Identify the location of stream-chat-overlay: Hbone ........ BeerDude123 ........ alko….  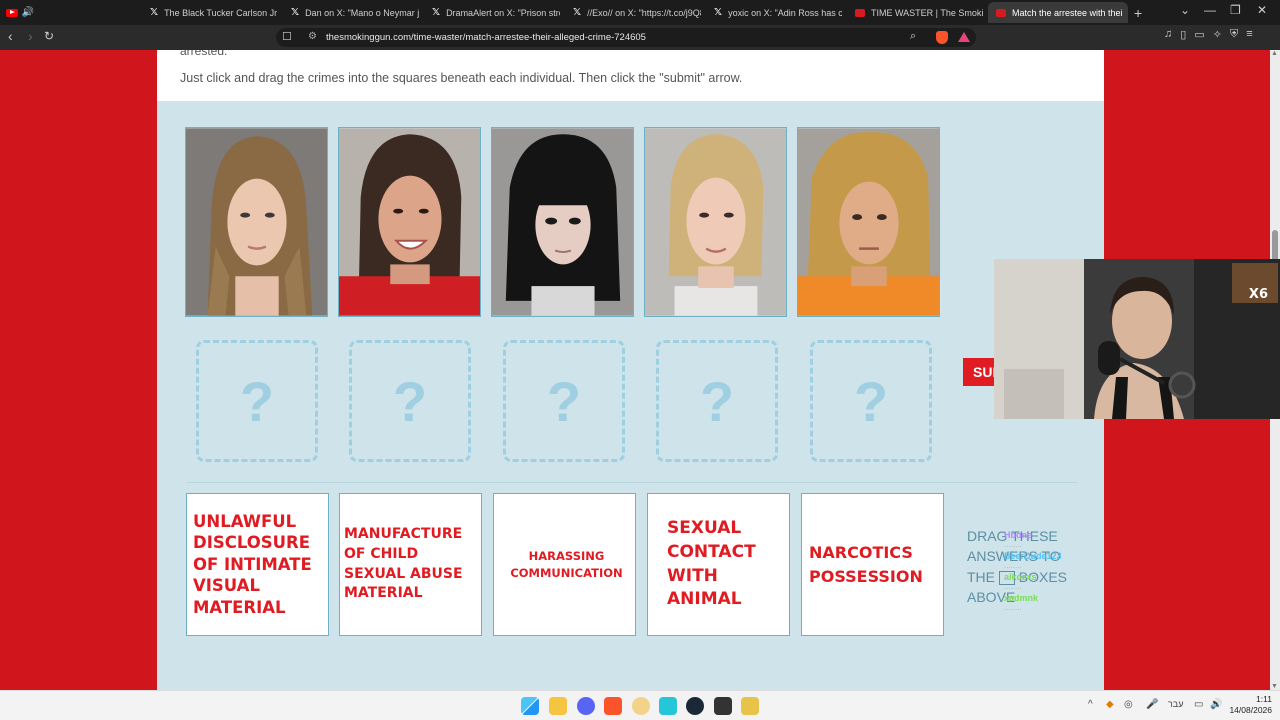
(1059, 572).